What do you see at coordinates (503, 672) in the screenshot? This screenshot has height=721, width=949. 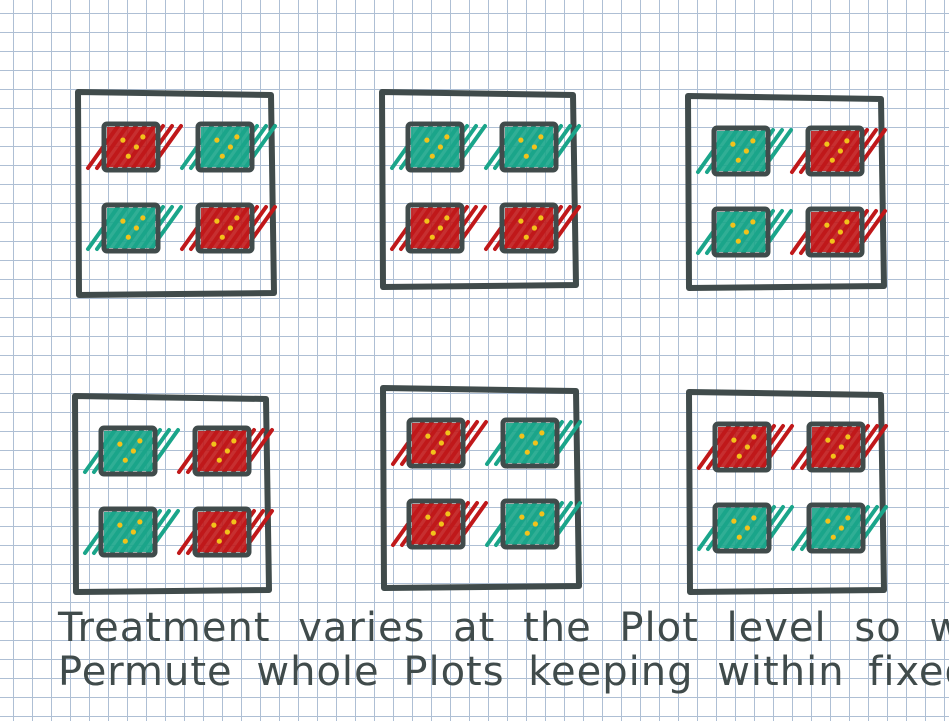 I see `caption-line-2: Permute whole Plots keeping within fixed` at bounding box center [503, 672].